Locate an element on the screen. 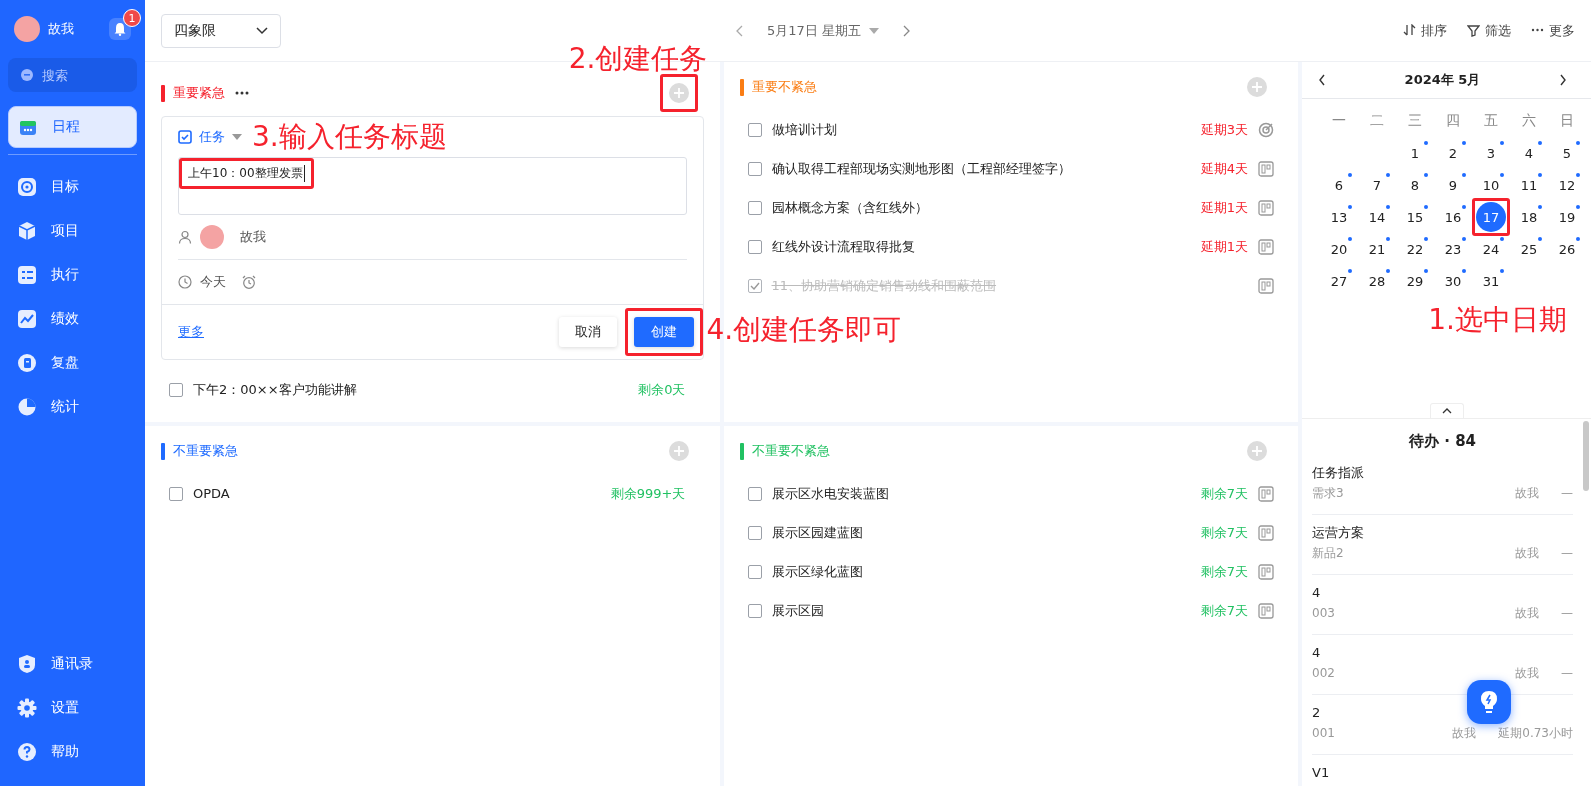 This screenshot has height=786, width=1591. notification-button is located at coordinates (120, 29).